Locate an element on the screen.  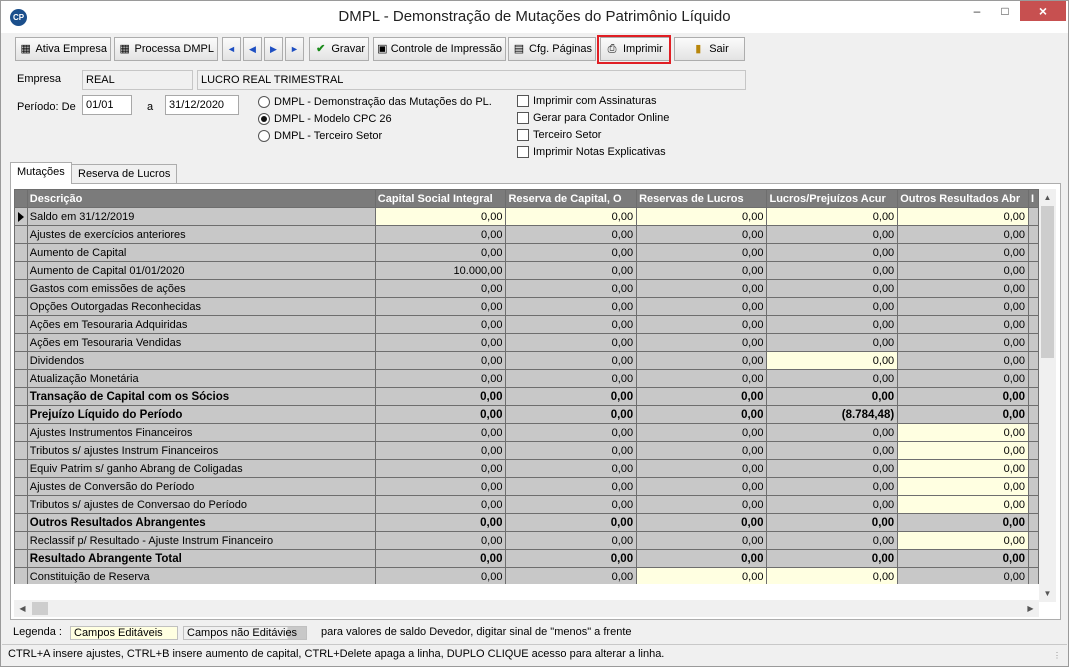
col-header-capital-social: Capital Social Integral is located at coordinates (440, 198).